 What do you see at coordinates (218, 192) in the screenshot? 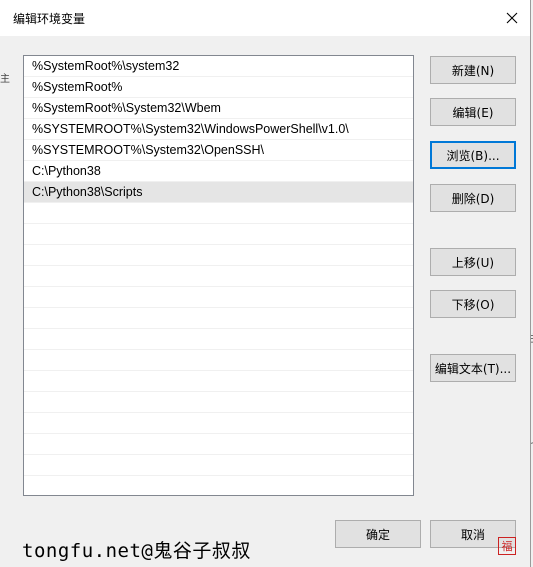
I see `list-item: C:\Python38\Scripts` at bounding box center [218, 192].